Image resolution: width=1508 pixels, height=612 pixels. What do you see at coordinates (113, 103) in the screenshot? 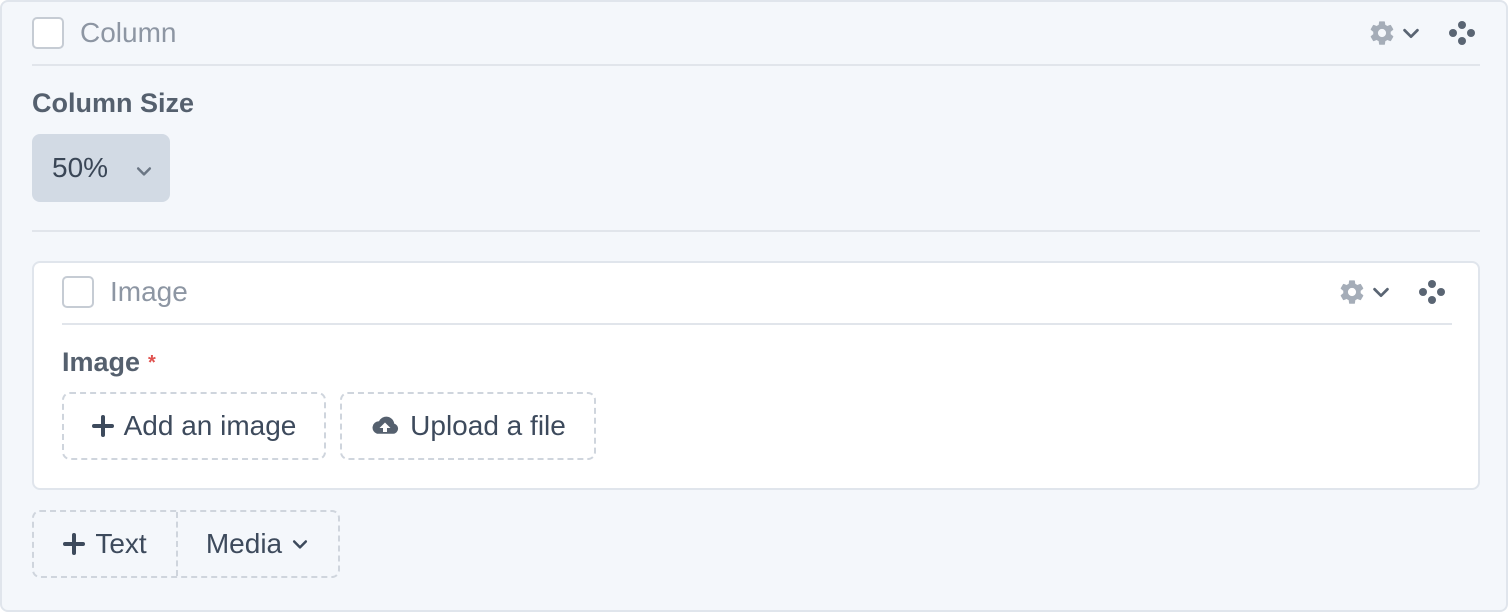
I see `column-size-label: Column Size` at bounding box center [113, 103].